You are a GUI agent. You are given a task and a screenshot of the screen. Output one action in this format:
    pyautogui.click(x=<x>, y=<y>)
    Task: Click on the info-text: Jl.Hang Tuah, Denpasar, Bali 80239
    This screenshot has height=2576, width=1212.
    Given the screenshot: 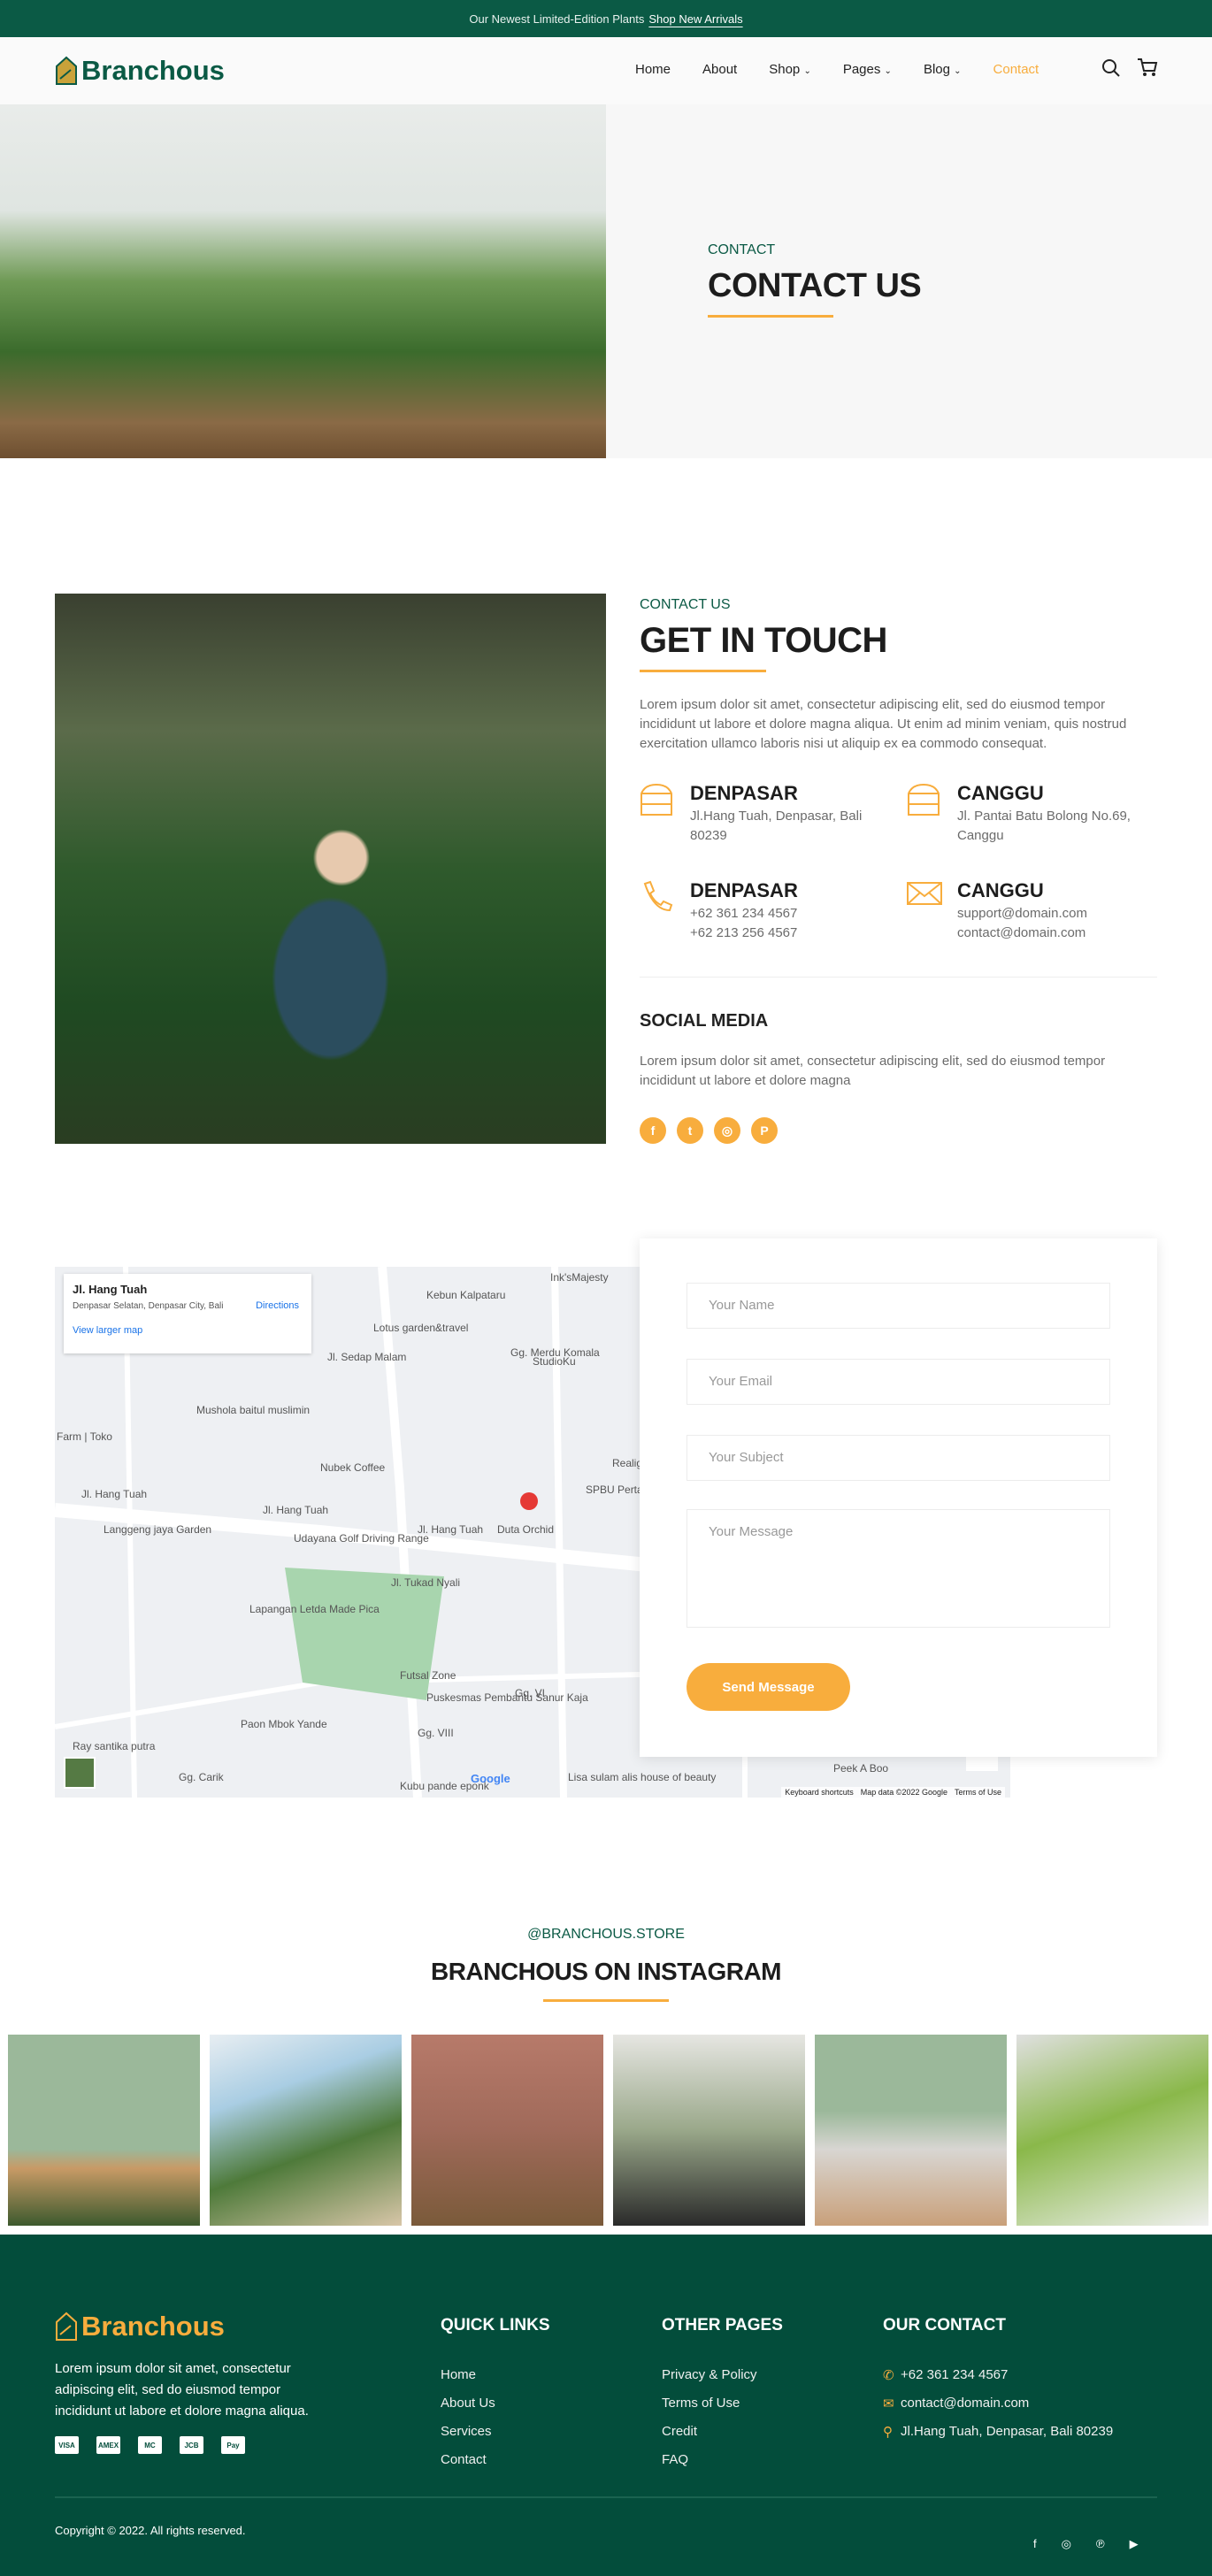 What is the action you would take?
    pyautogui.click(x=776, y=826)
    